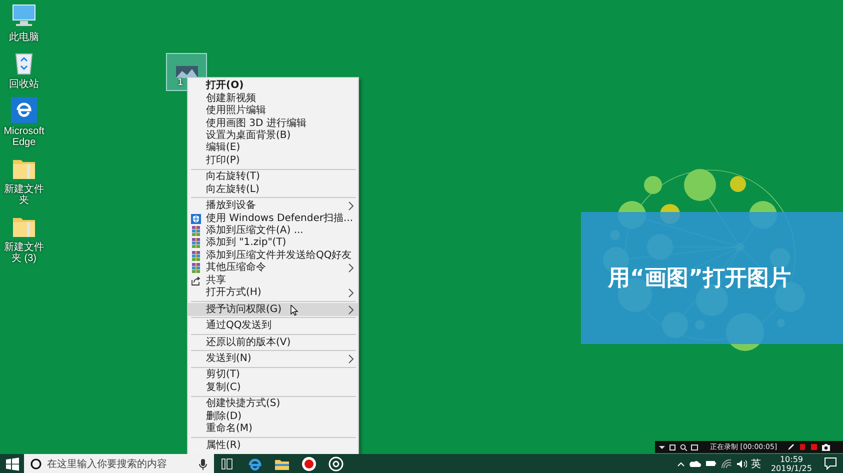 Image resolution: width=843 pixels, height=473 pixels. Describe the element at coordinates (36, 464) in the screenshot. I see `cortana-circle-icon` at that location.